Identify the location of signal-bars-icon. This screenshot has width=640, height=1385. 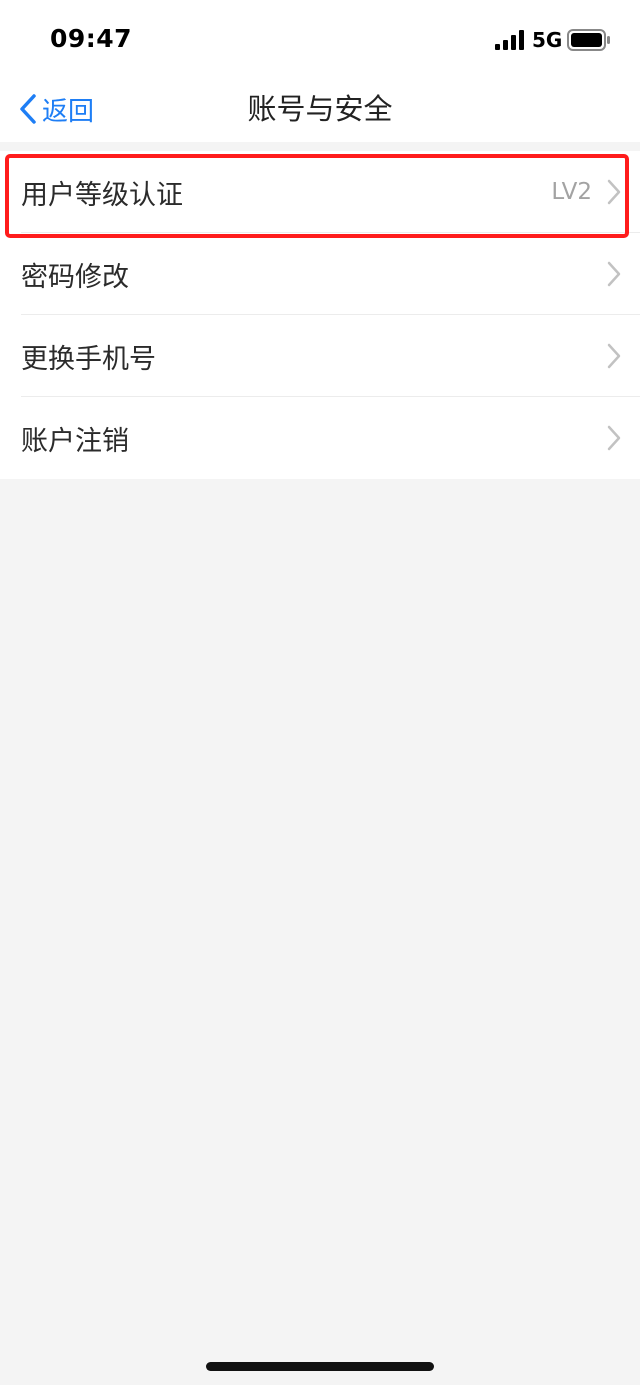
(509, 40).